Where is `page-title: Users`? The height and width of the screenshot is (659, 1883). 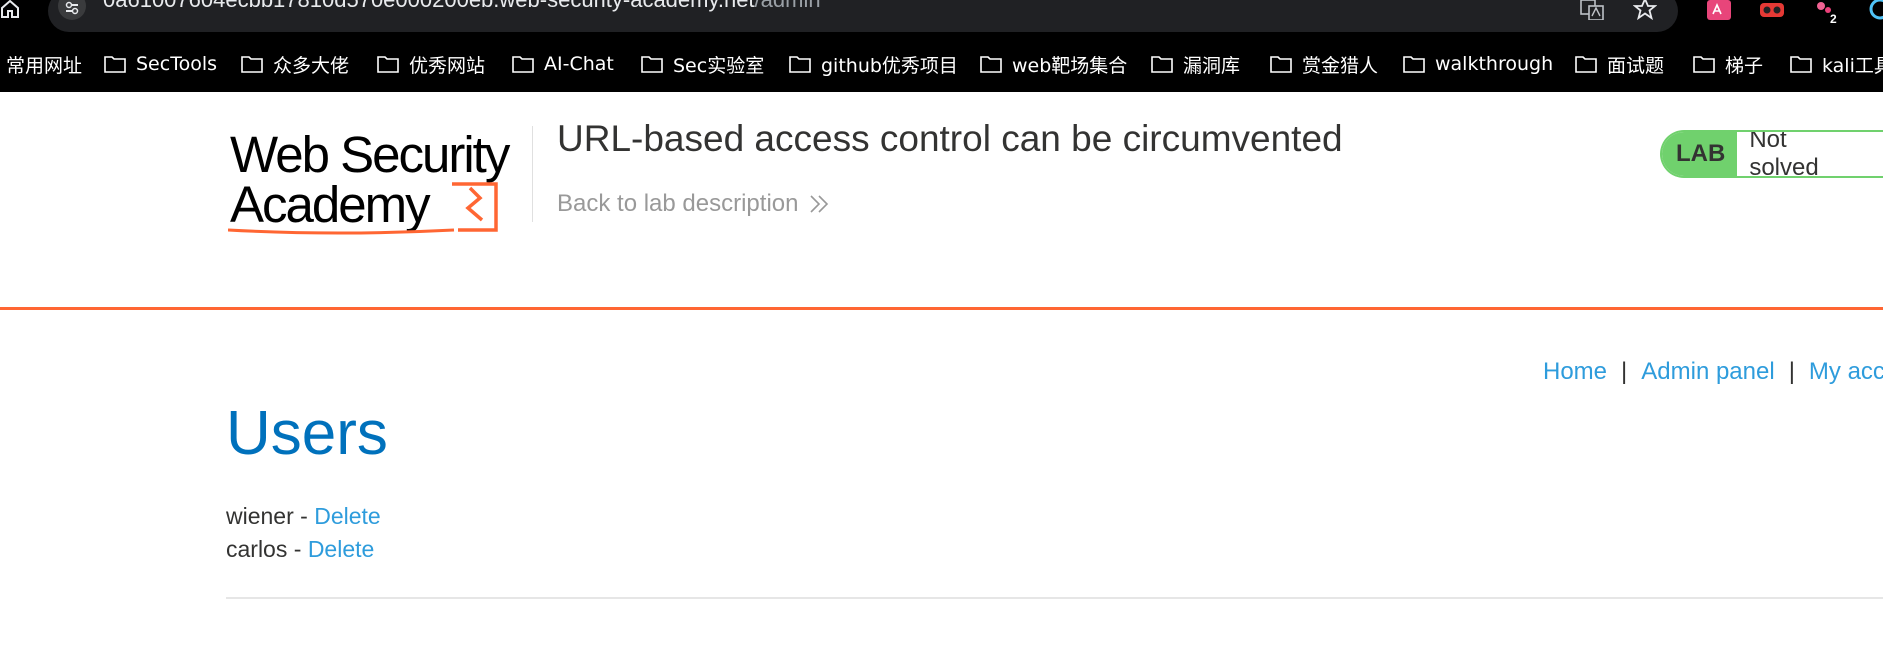
page-title: Users is located at coordinates (307, 433).